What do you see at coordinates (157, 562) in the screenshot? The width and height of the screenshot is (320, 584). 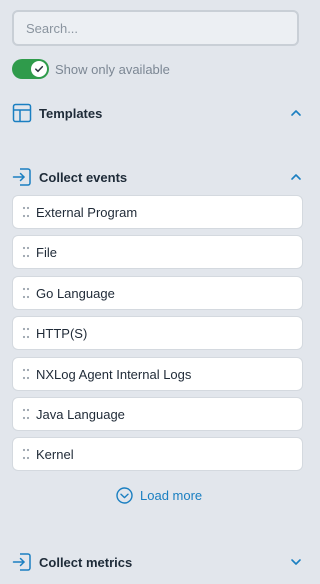 I see `section-collect-metrics-header: Collect metrics` at bounding box center [157, 562].